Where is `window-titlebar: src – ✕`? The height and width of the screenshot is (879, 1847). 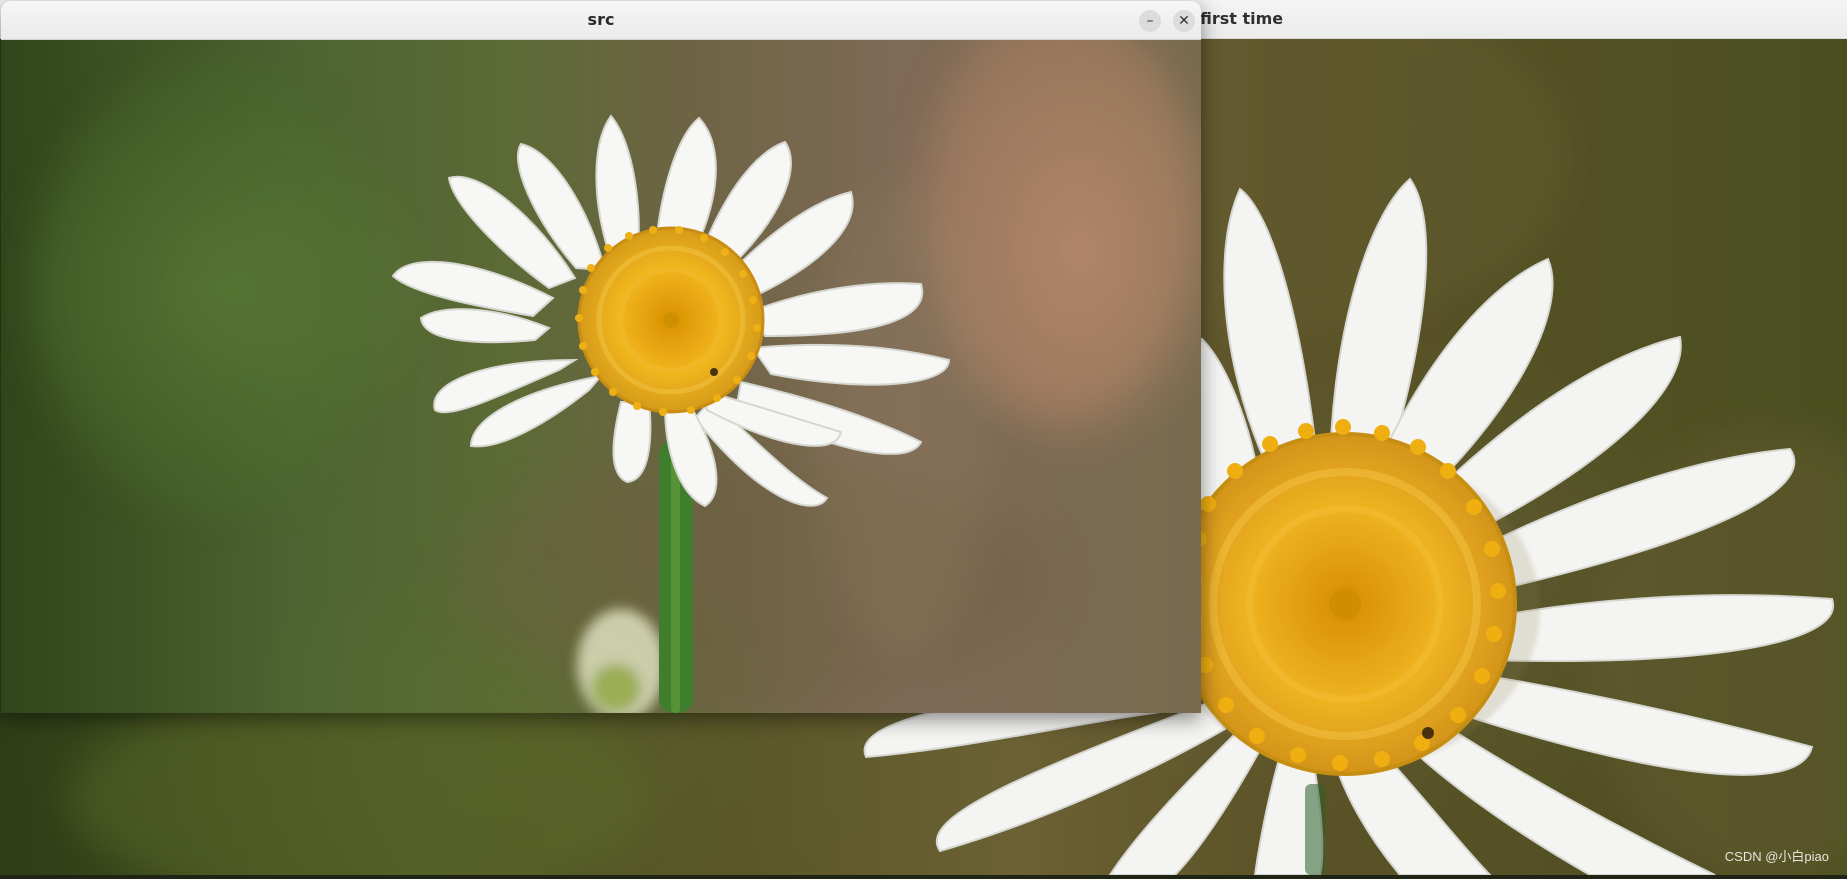 window-titlebar: src – ✕ is located at coordinates (601, 20).